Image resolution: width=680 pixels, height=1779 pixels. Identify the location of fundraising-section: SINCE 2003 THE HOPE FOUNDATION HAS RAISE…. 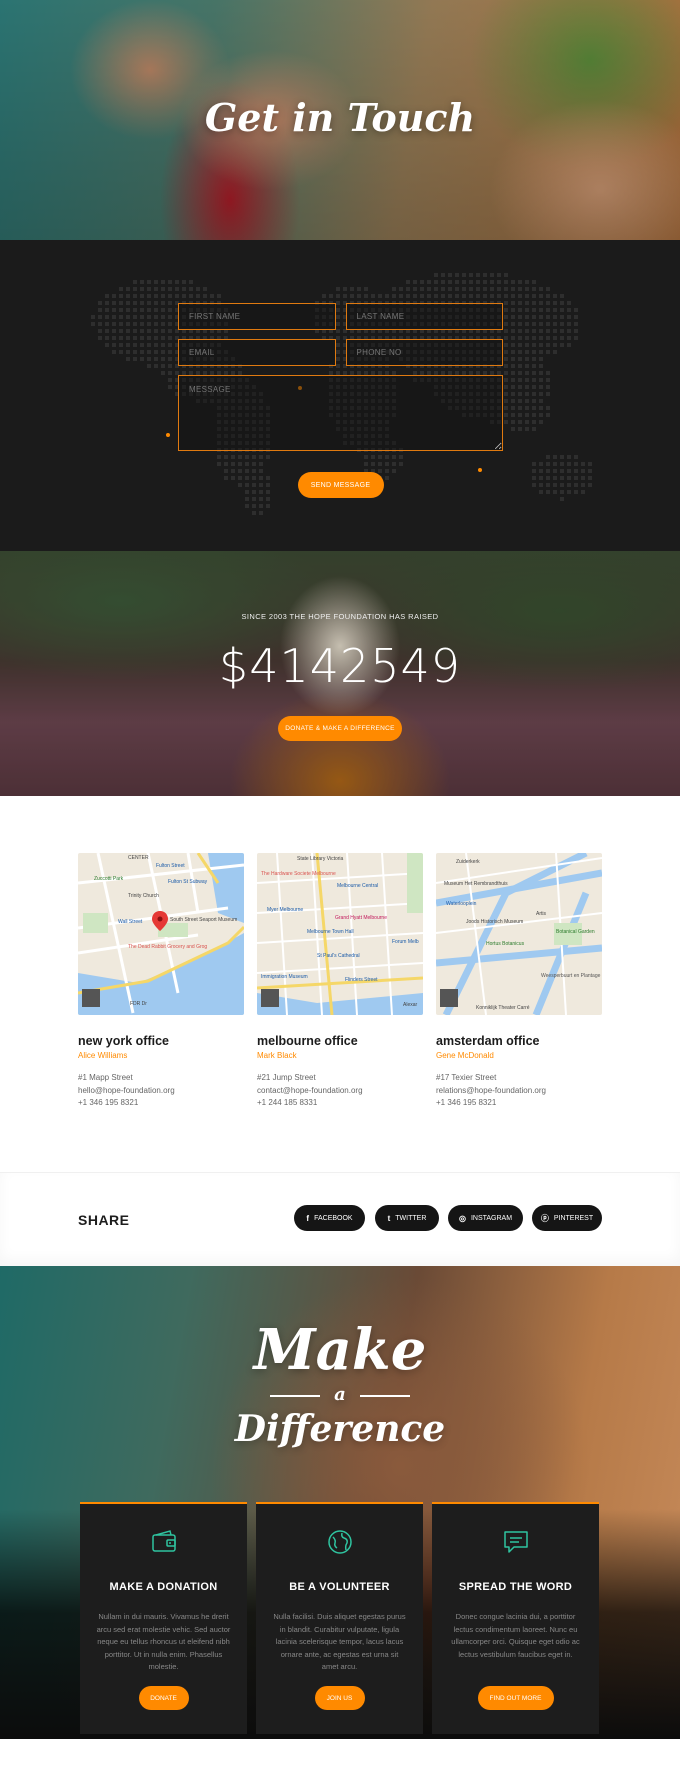
(340, 673).